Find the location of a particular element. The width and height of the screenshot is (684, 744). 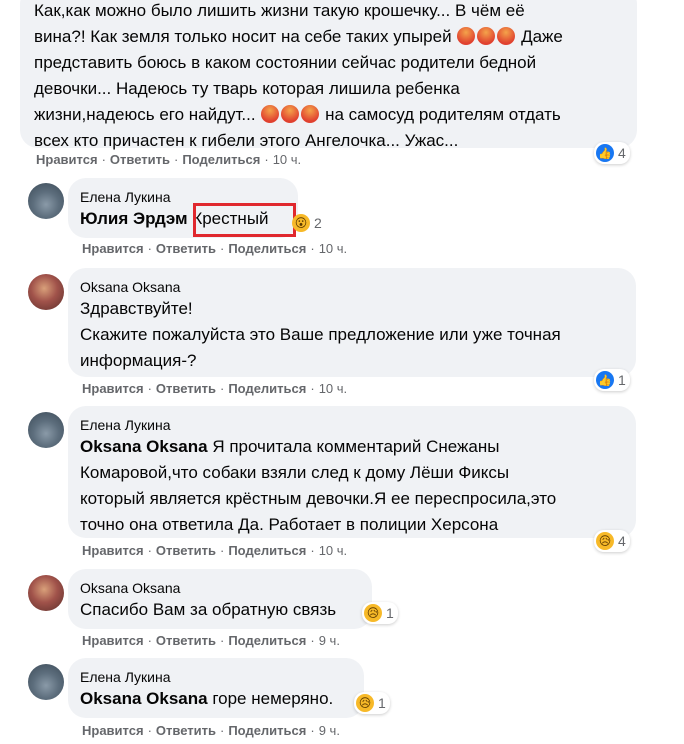

mention-link: Юлия Эрдэм is located at coordinates (134, 218).